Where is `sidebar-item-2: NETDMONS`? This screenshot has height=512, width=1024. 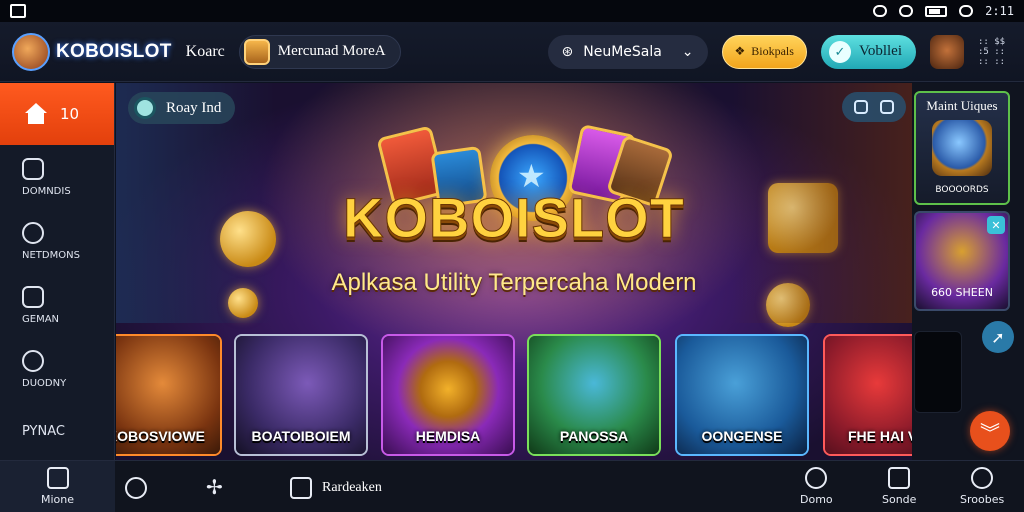
sidebar-item-2: NETDMONS is located at coordinates (57, 241).